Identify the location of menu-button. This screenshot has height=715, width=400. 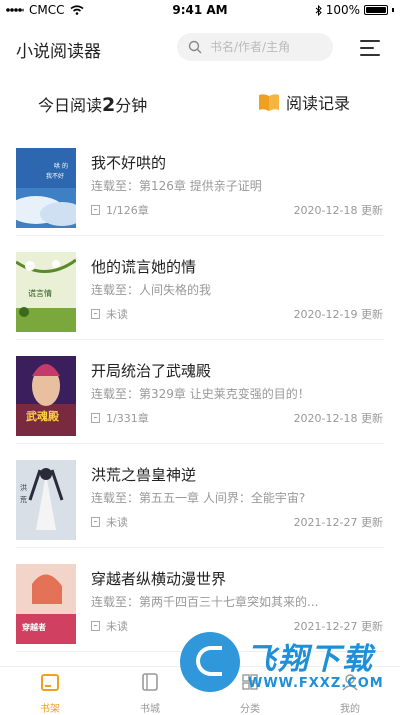
(370, 48).